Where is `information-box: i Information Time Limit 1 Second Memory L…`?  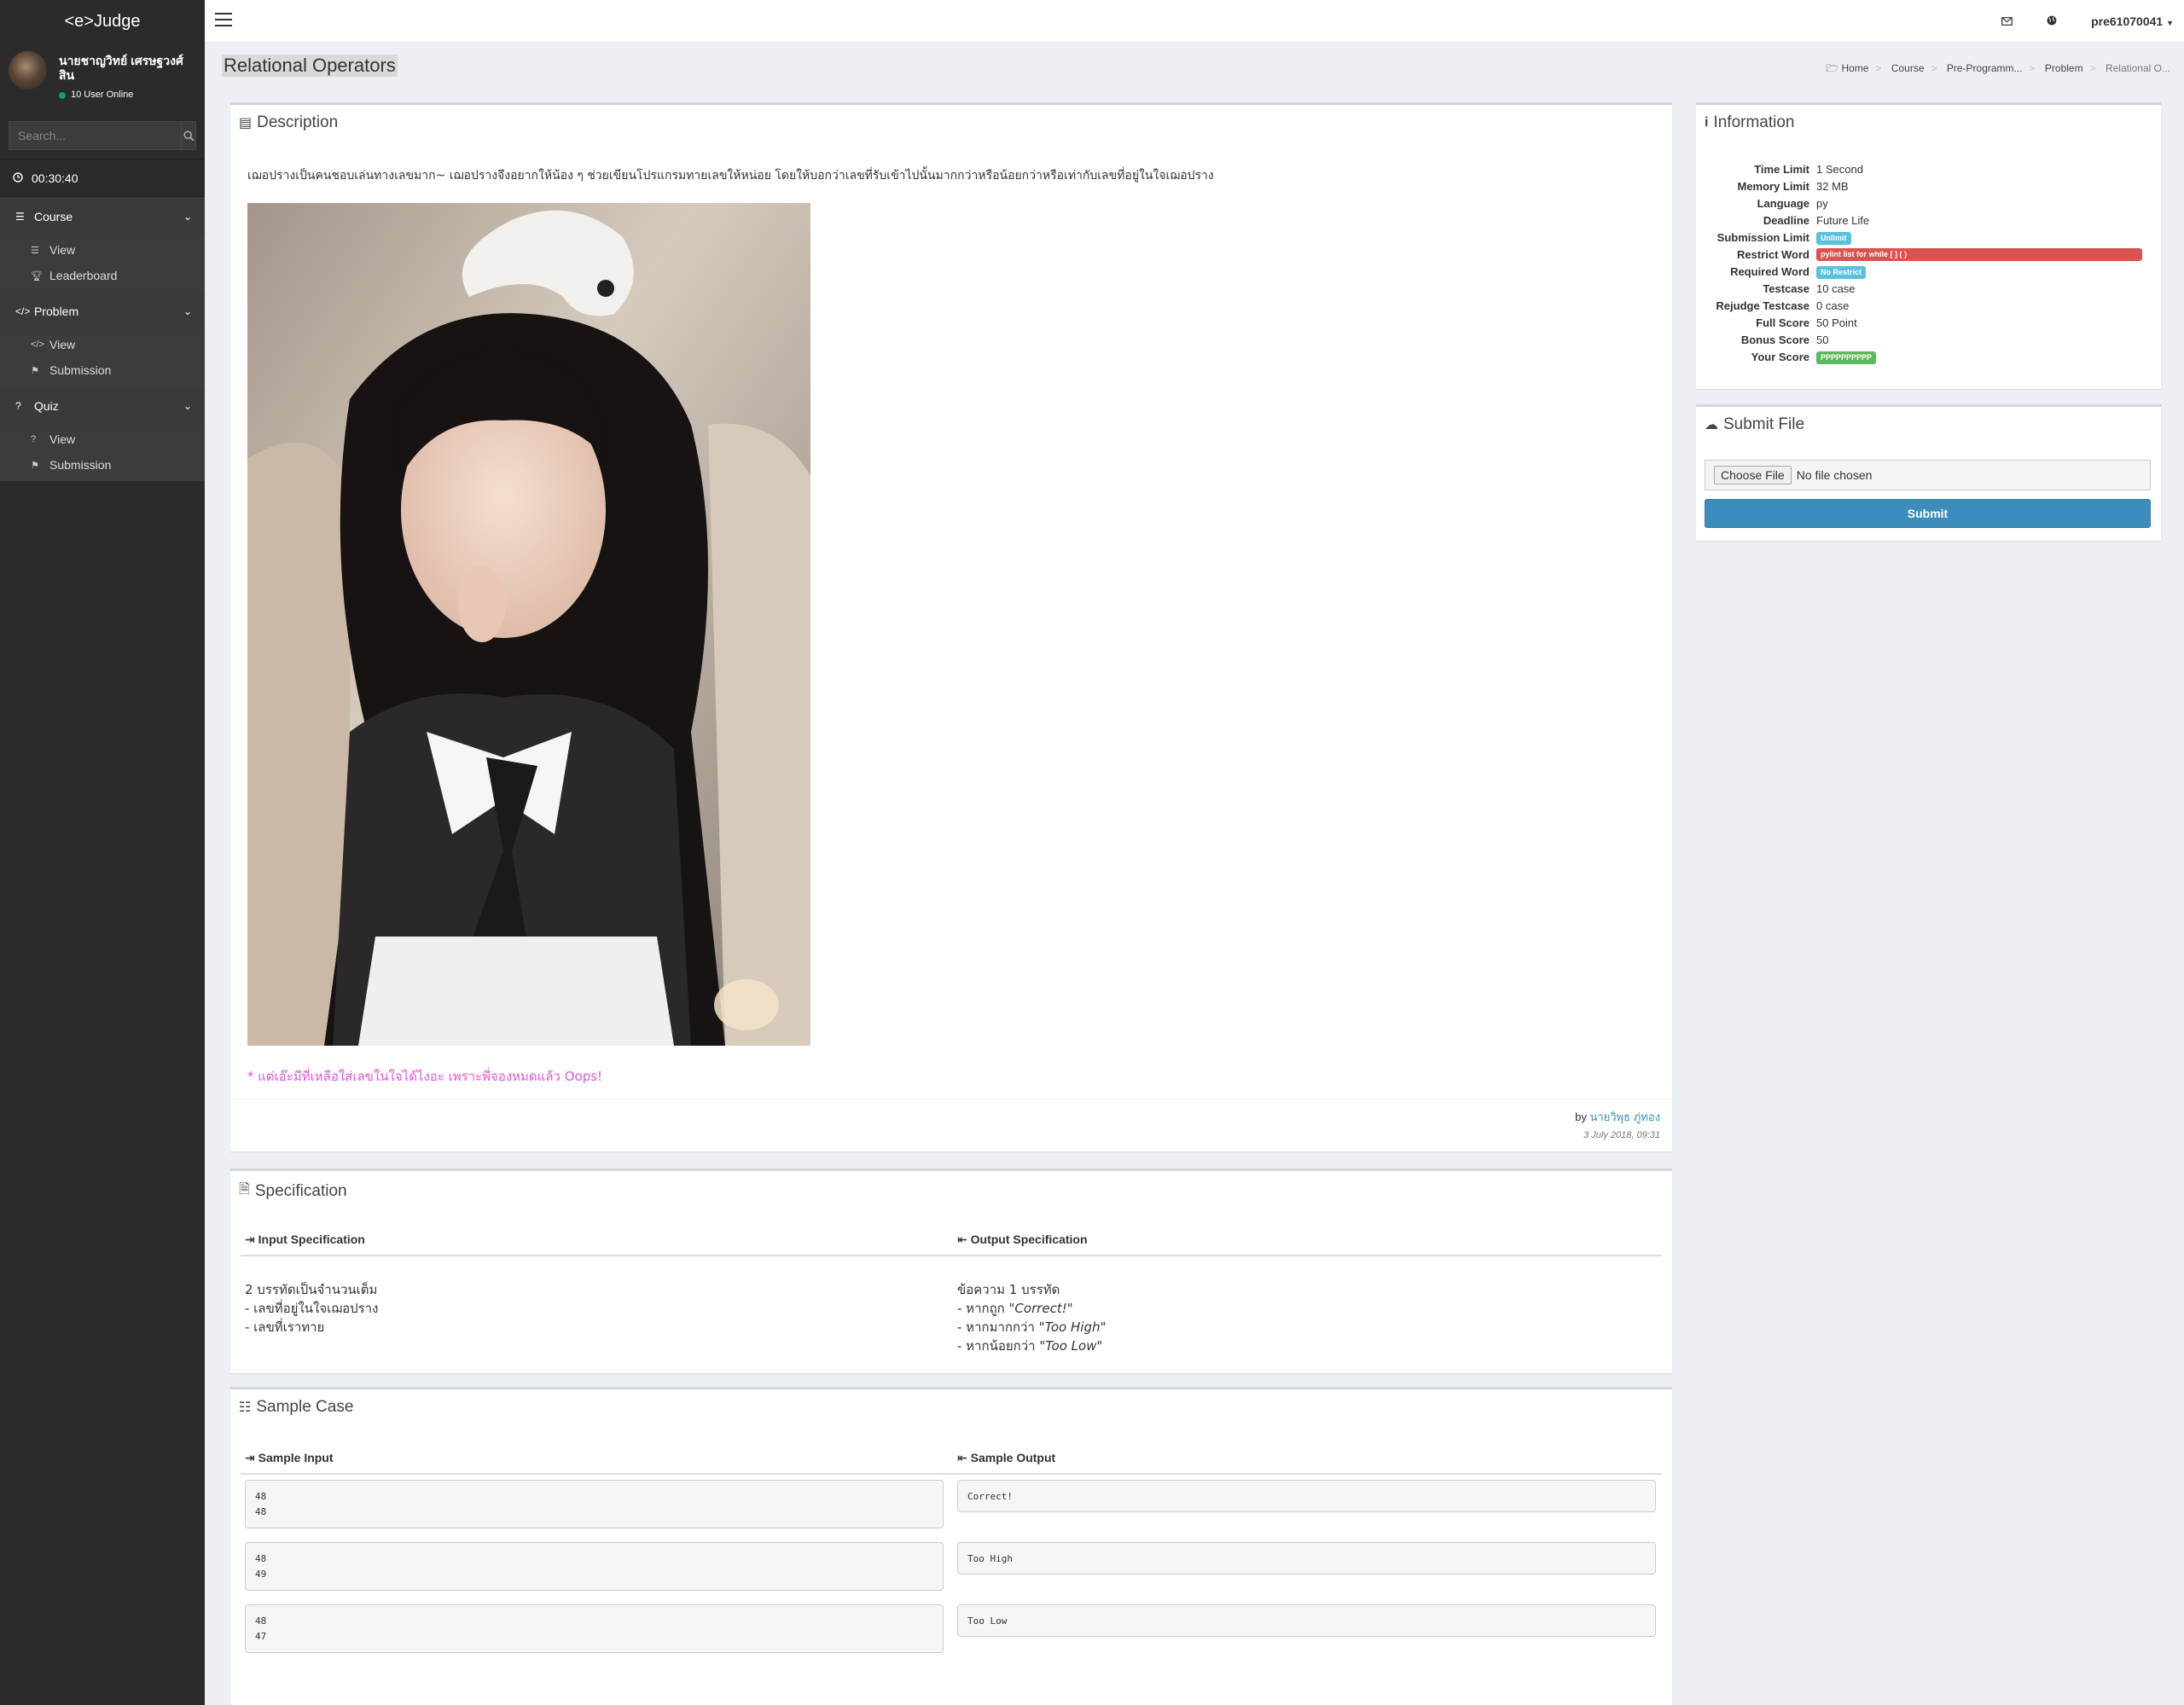 information-box: i Information Time Limit 1 Second Memory L… is located at coordinates (1929, 245).